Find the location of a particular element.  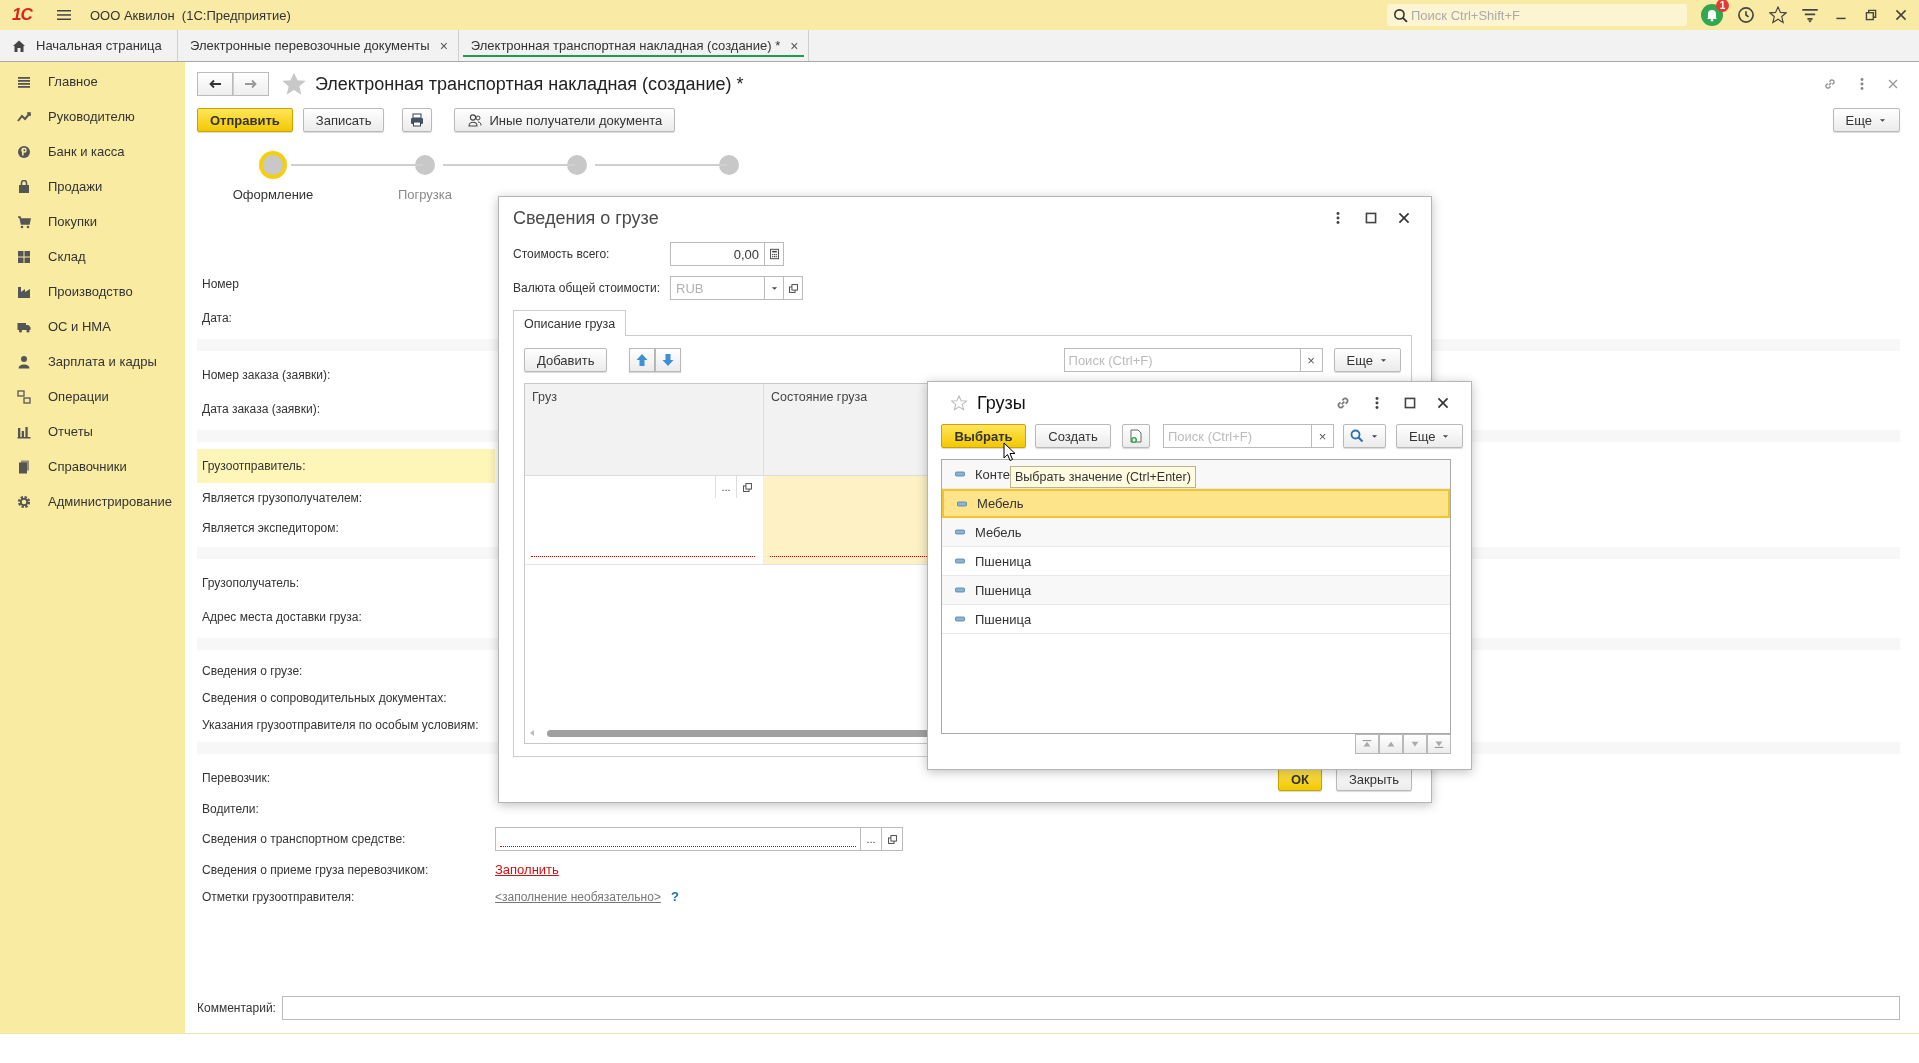

dialog-title: Сведения о грузе is located at coordinates (586, 218).